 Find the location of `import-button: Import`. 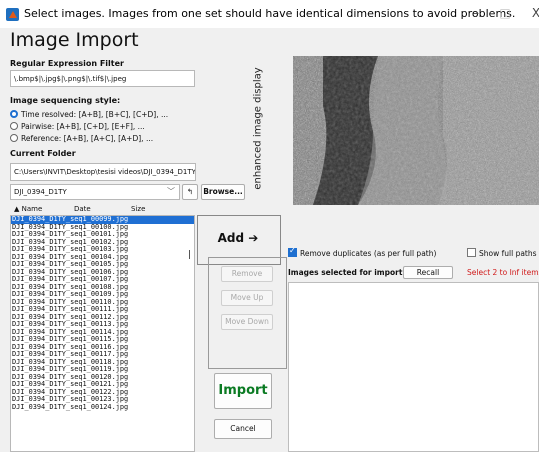

import-button: Import is located at coordinates (243, 391).